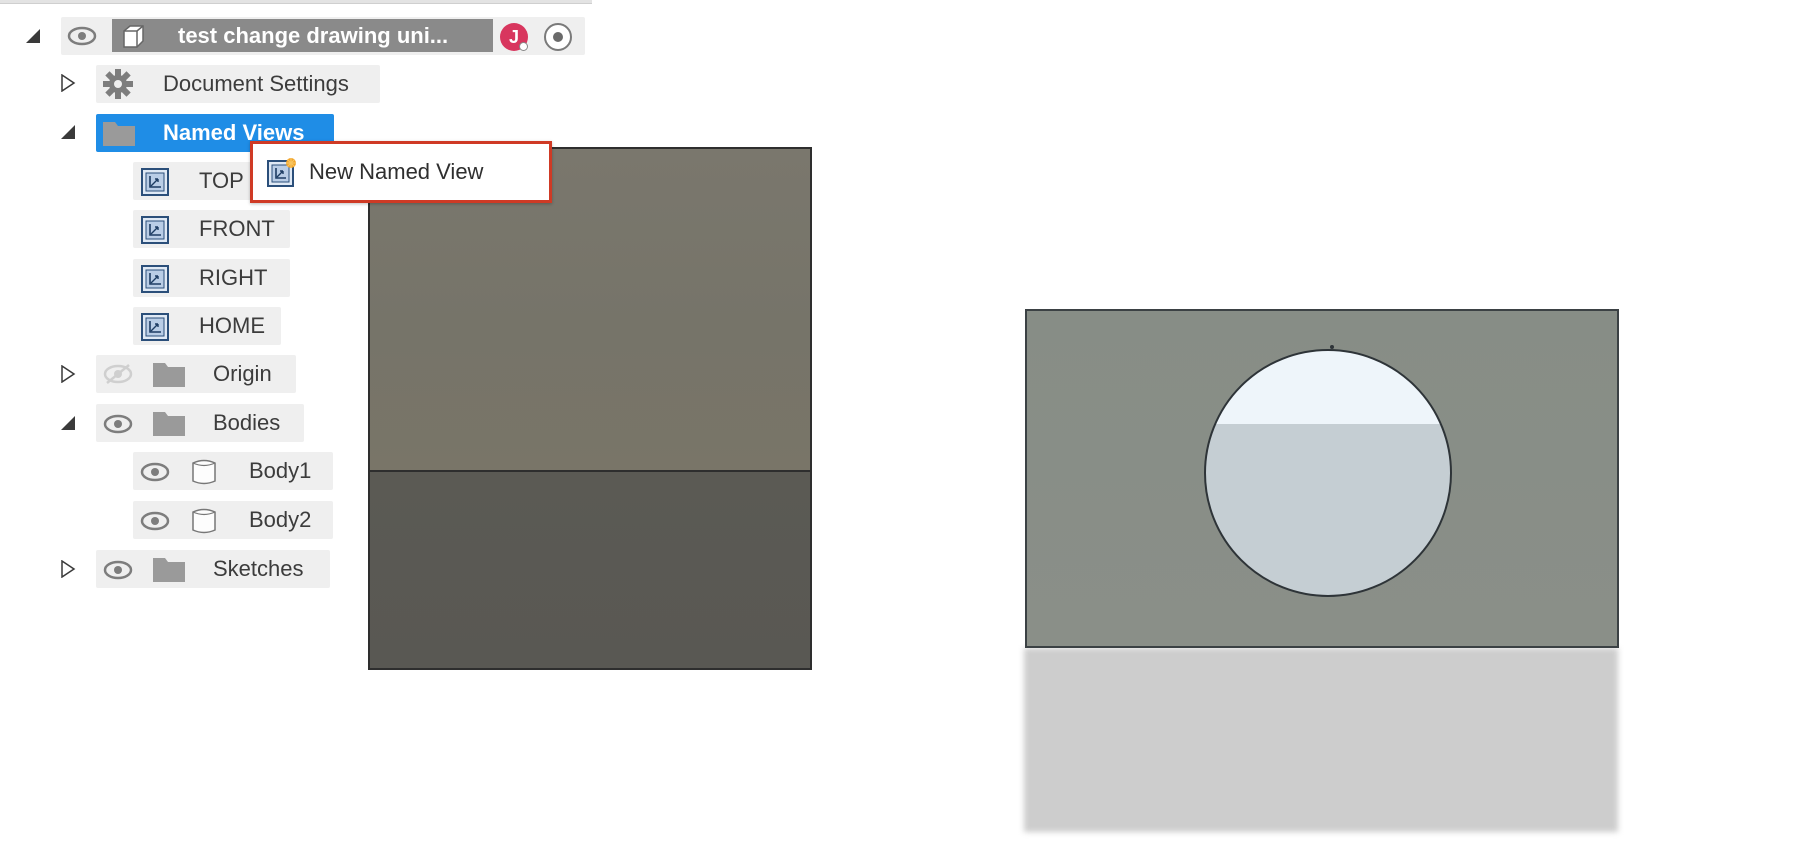 The image size is (1808, 864). I want to click on sketches-expand-toggle, so click(68, 569).